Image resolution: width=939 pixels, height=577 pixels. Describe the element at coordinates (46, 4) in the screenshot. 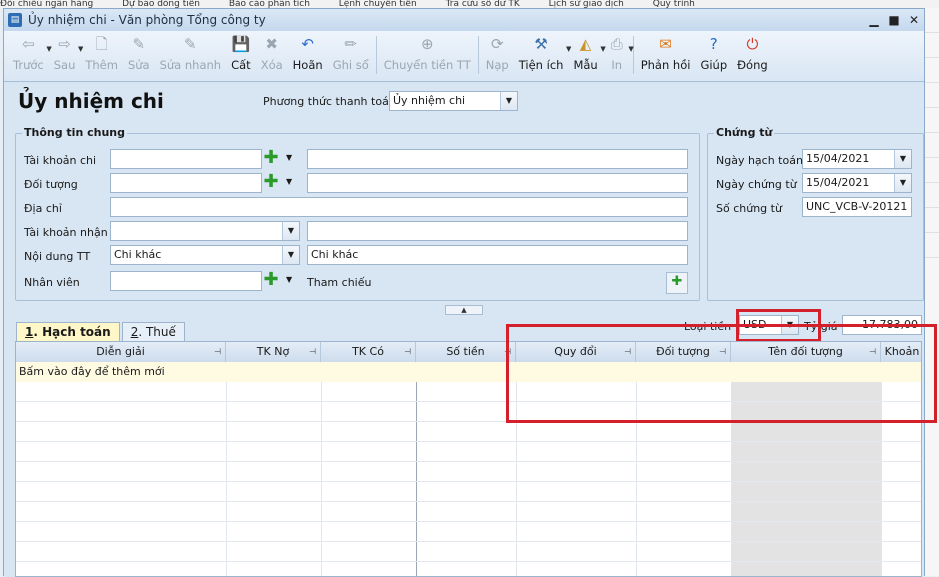

I see `bg-menu-item: Đối chiếu ngân hàng` at that location.